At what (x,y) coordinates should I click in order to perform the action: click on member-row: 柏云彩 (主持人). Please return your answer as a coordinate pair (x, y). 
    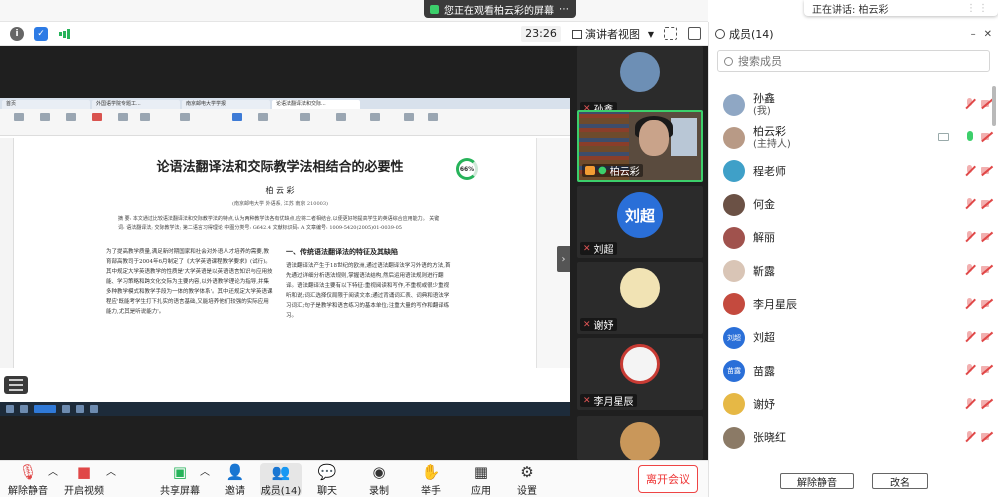
    Looking at the image, I should click on (851, 137).